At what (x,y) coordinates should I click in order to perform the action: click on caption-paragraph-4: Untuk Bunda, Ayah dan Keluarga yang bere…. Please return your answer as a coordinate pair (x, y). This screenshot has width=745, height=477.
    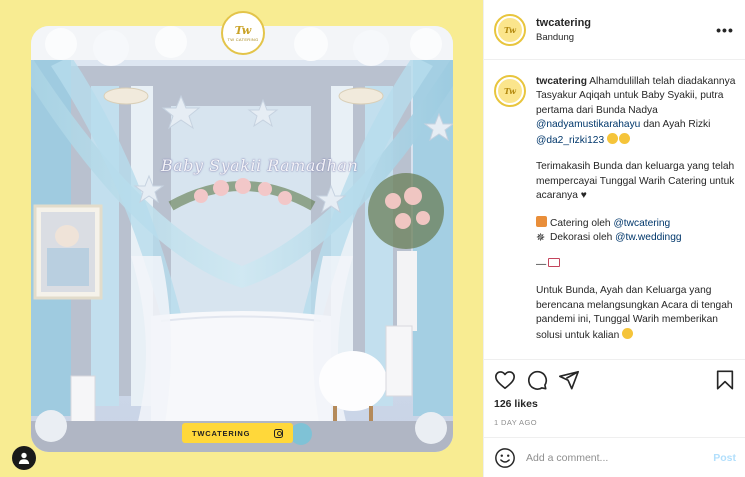
    Looking at the image, I should click on (636, 313).